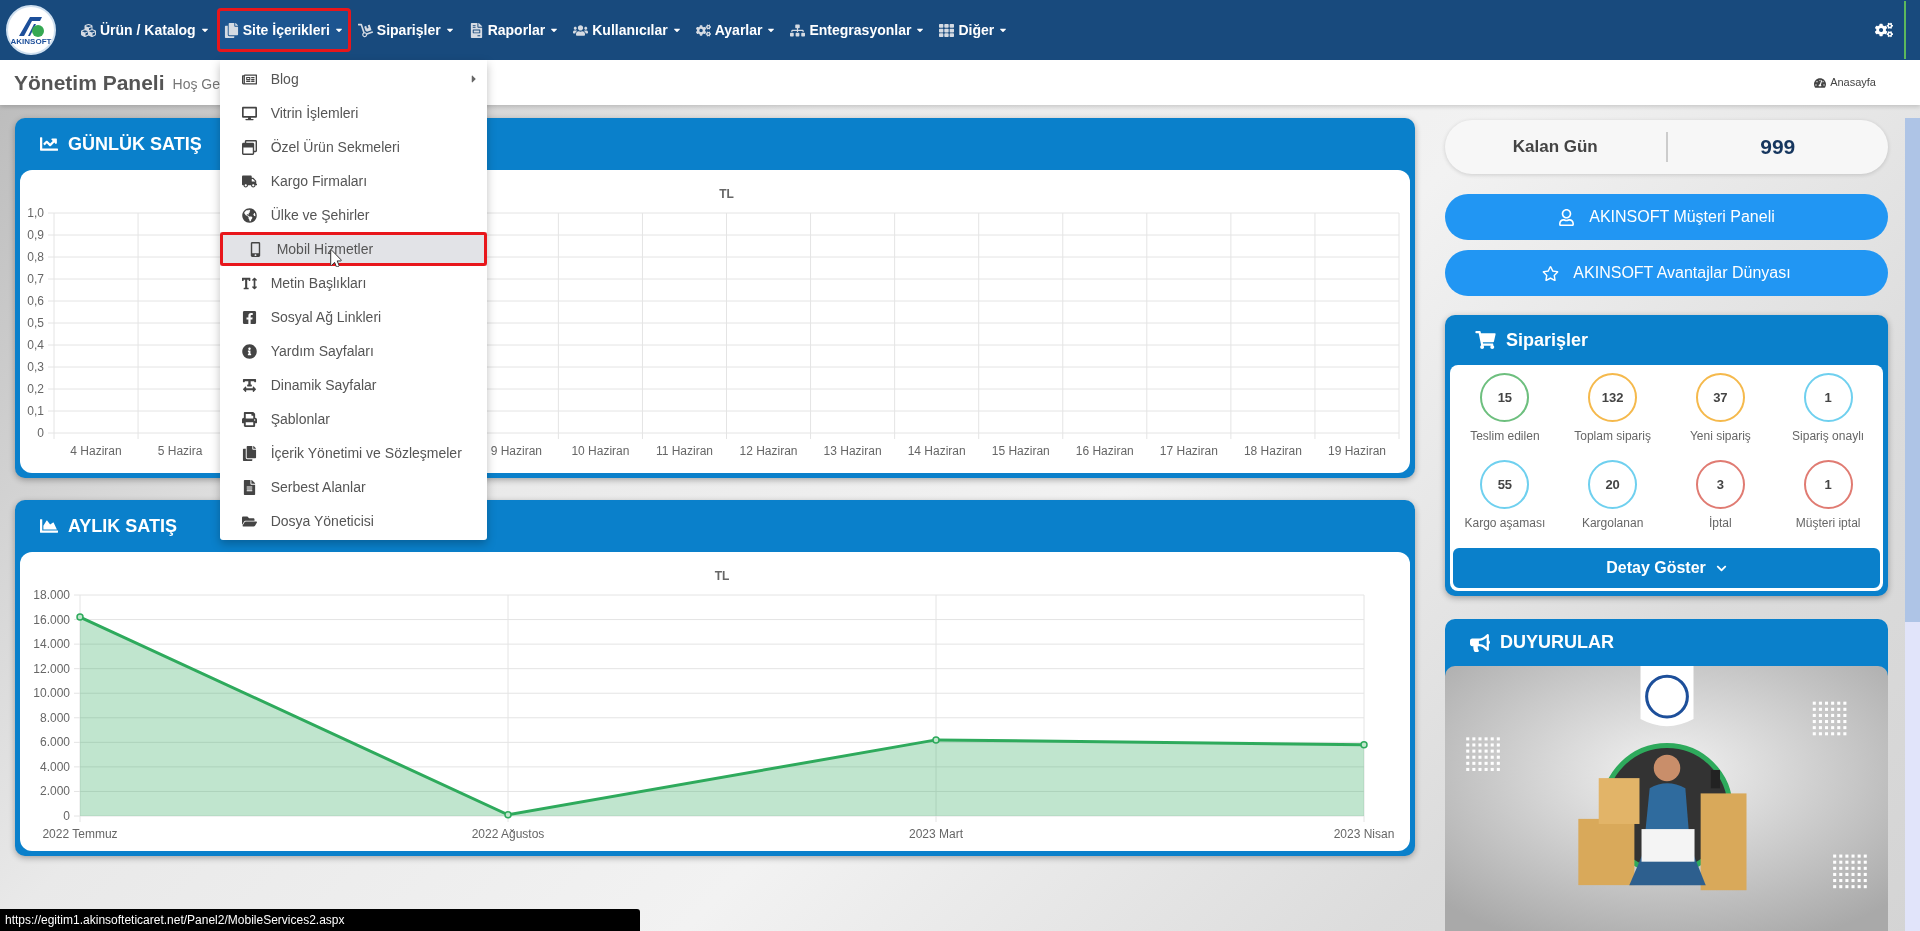 The width and height of the screenshot is (1920, 931). Describe the element at coordinates (1778, 147) in the screenshot. I see `remaining-days-value: 999` at that location.